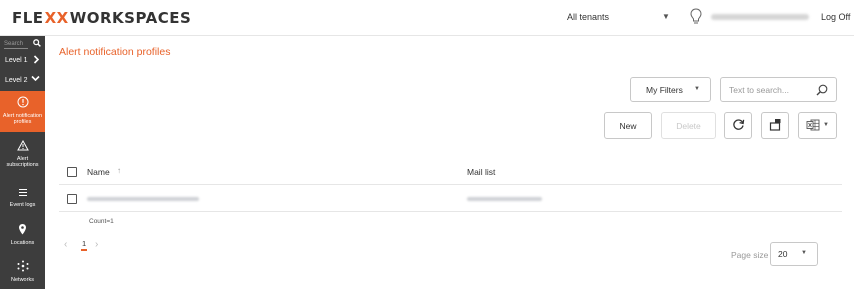  Describe the element at coordinates (427, 18) in the screenshot. I see `top-header: FLE XX WORKSPACES All tenants ▼ Log Off` at that location.